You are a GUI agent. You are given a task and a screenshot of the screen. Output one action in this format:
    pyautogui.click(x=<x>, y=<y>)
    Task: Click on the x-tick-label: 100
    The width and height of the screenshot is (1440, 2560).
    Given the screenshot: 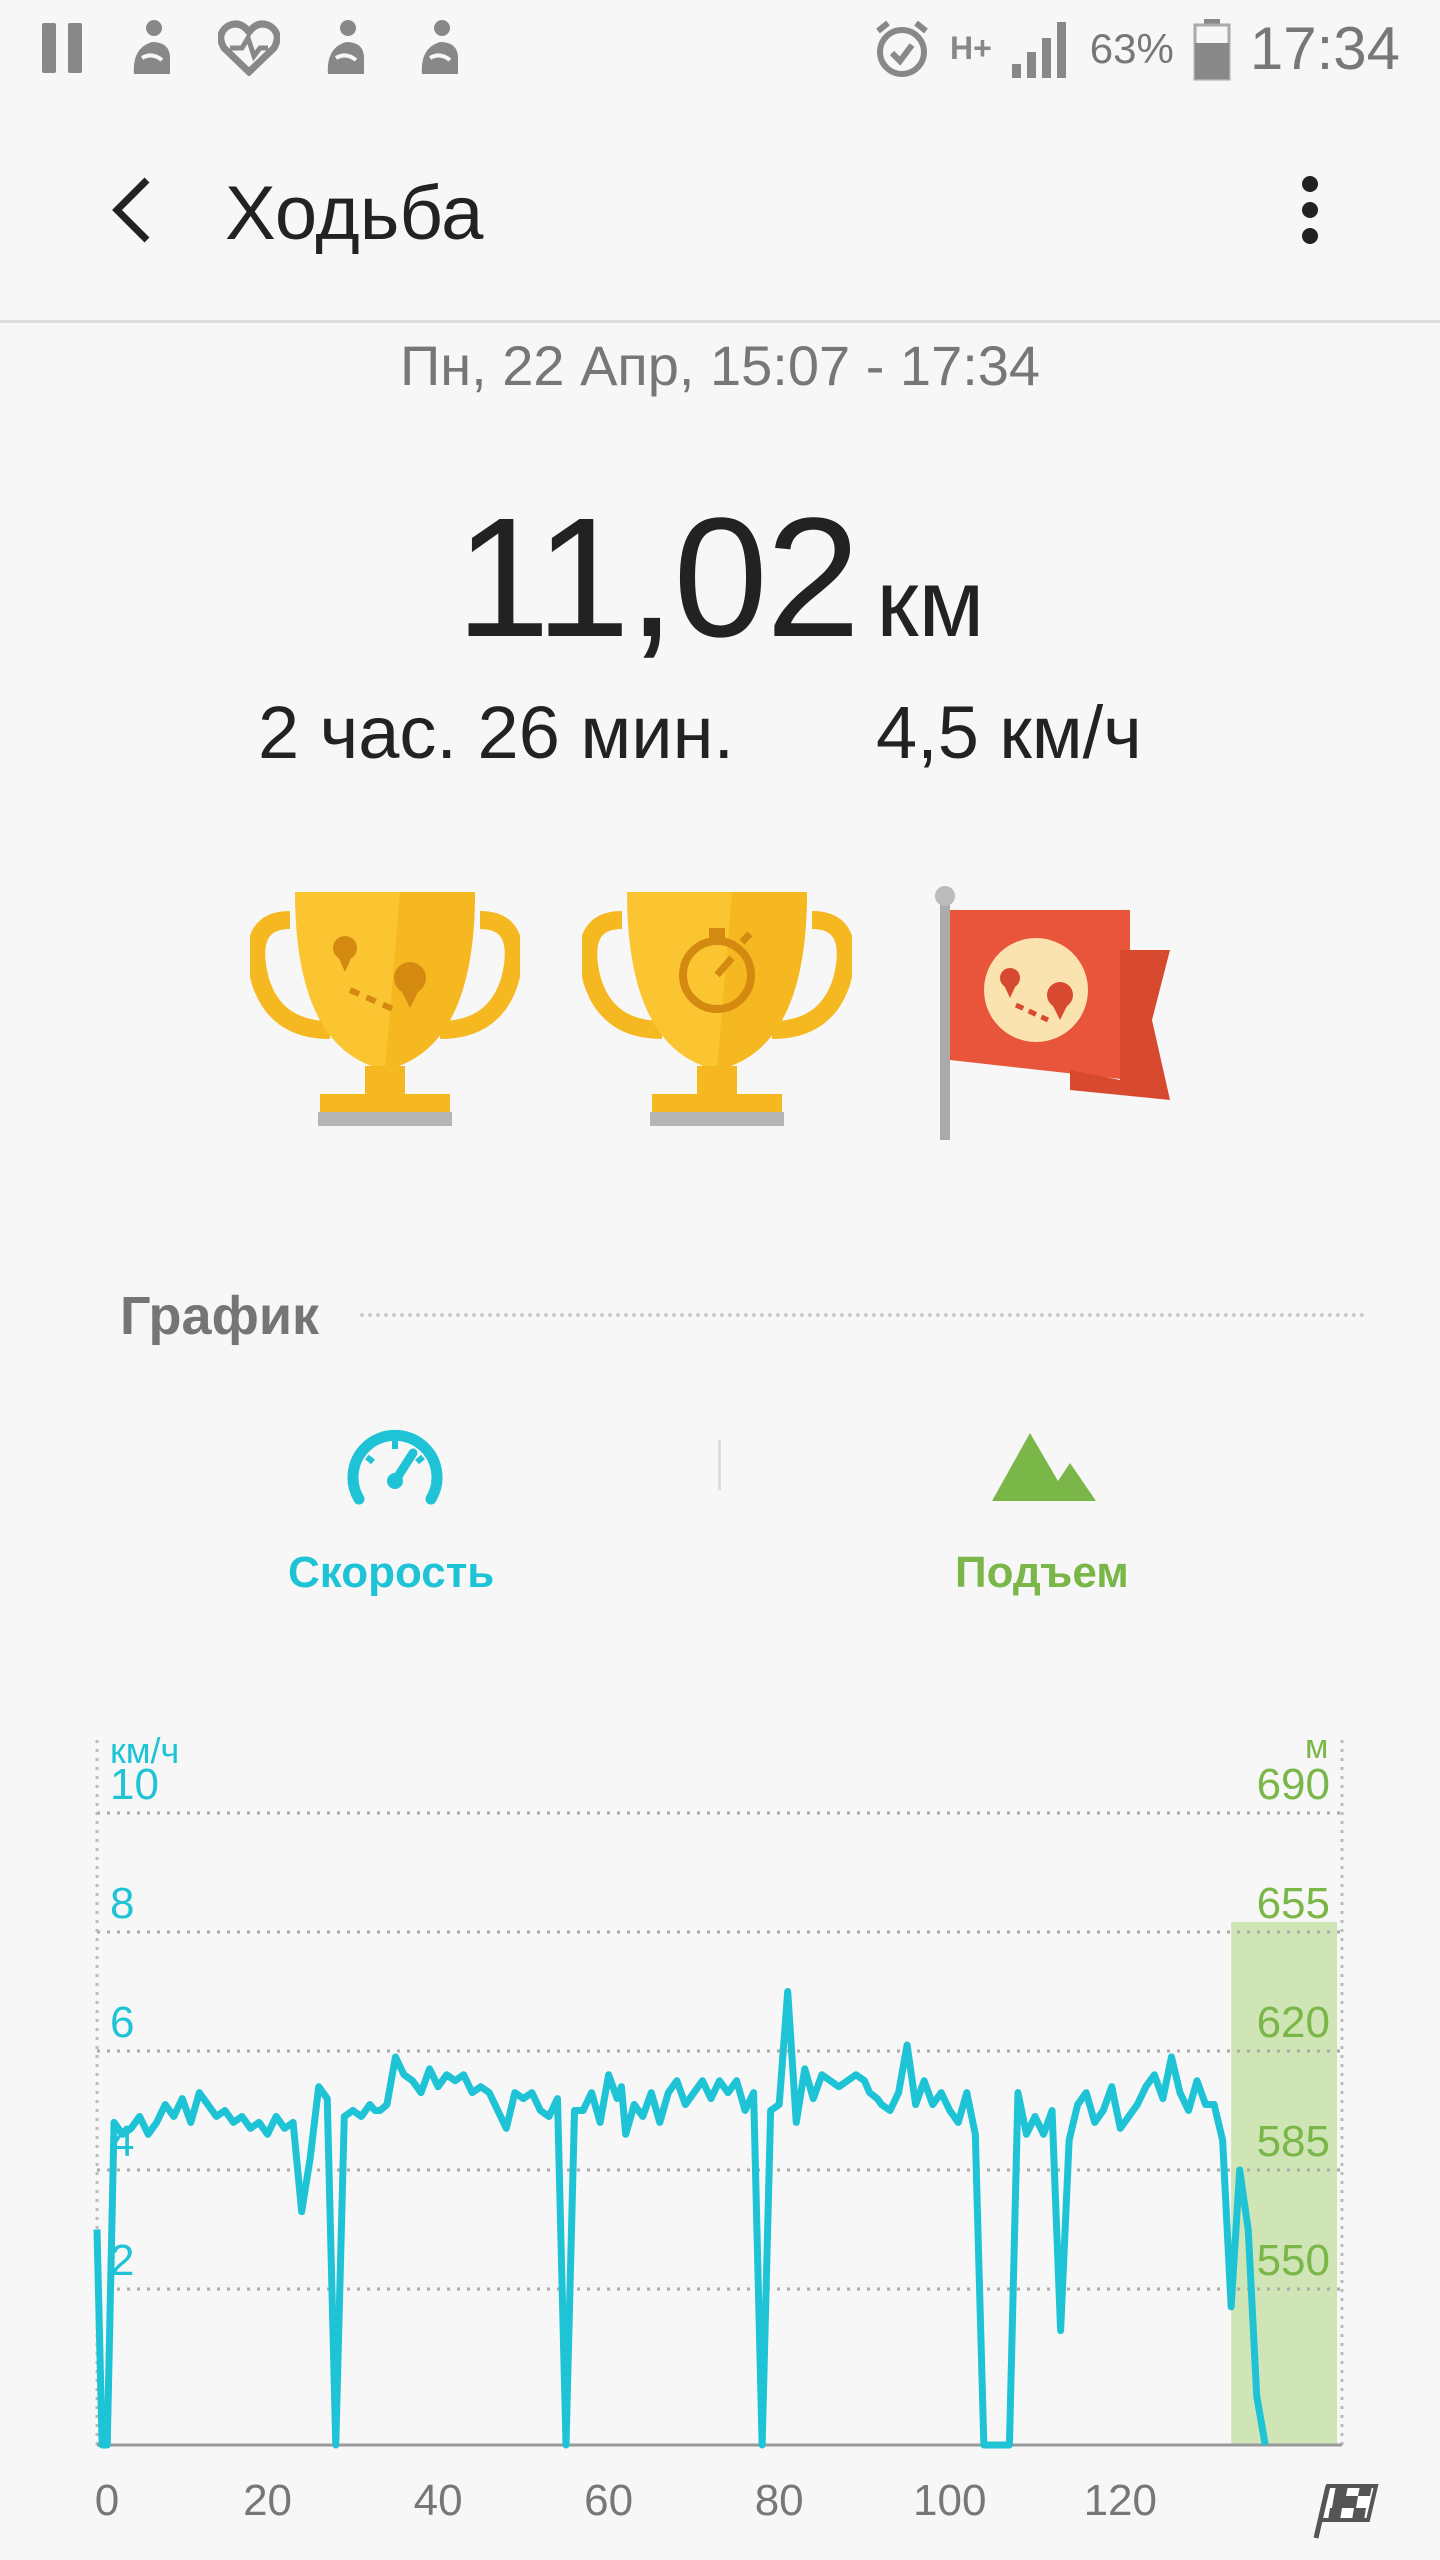 What is the action you would take?
    pyautogui.click(x=949, y=2500)
    